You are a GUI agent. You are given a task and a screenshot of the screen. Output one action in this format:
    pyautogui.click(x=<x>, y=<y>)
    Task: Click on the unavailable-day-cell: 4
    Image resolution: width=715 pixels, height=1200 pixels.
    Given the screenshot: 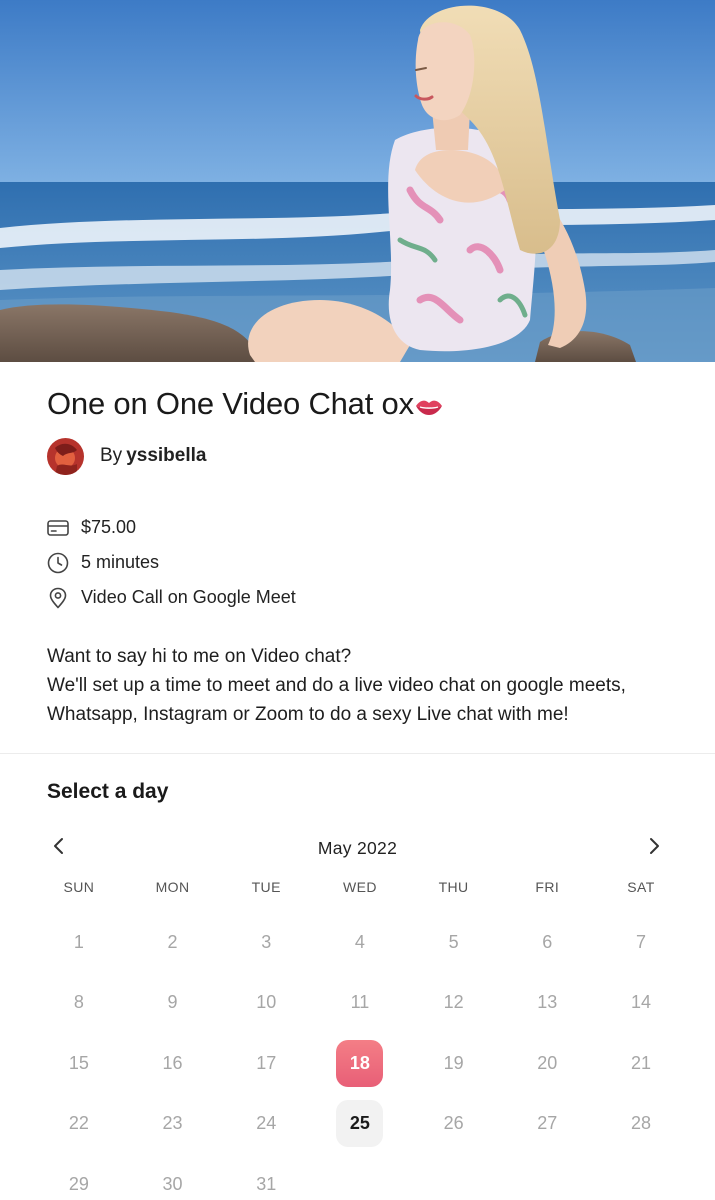 What is the action you would take?
    pyautogui.click(x=360, y=942)
    